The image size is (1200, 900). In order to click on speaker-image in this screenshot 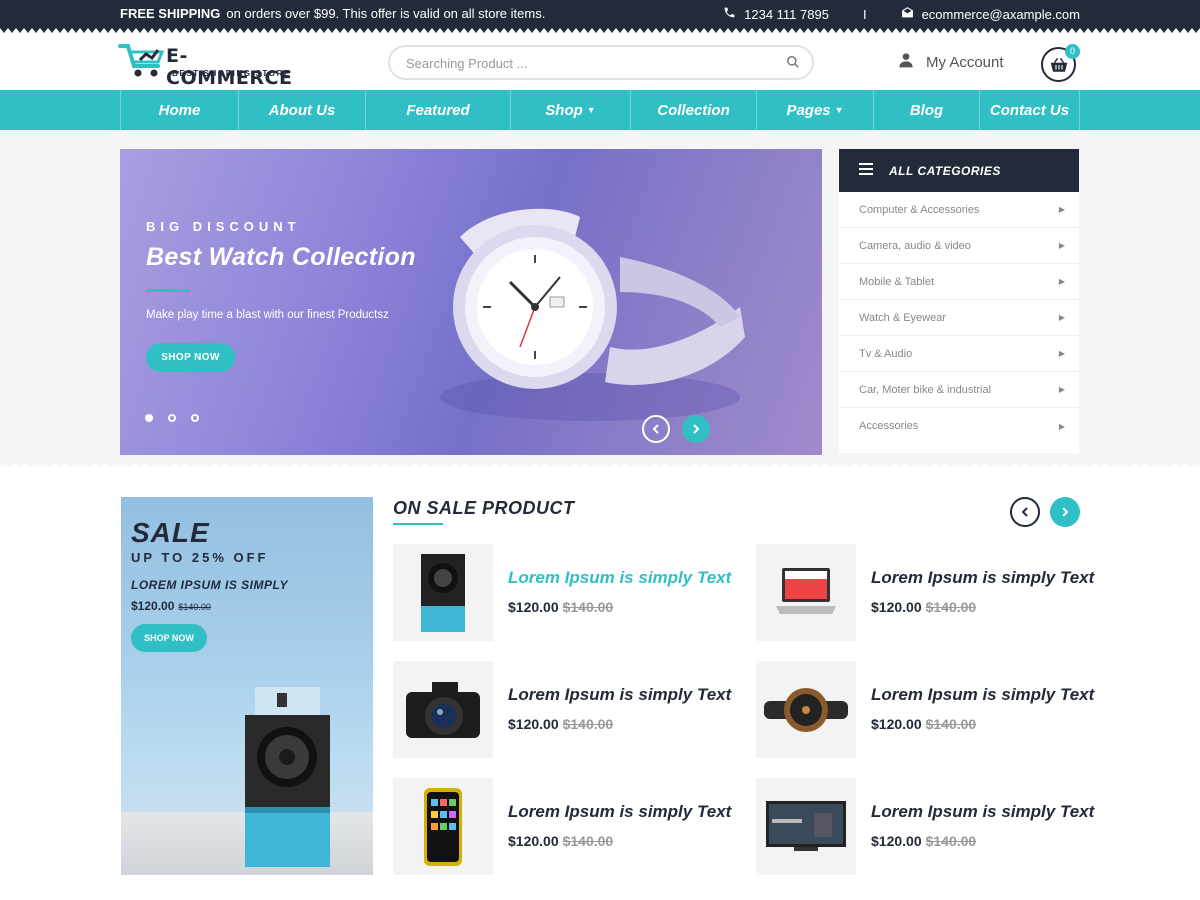, I will do `click(287, 777)`.